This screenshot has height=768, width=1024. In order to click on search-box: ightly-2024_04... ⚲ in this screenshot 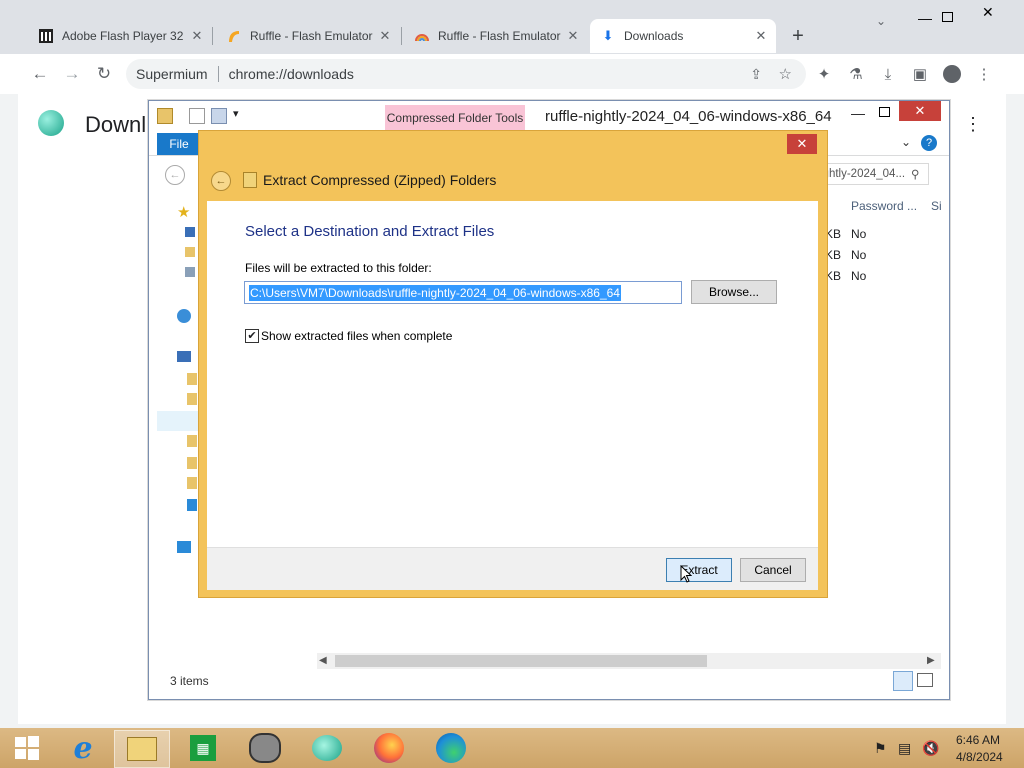, I will do `click(874, 174)`.